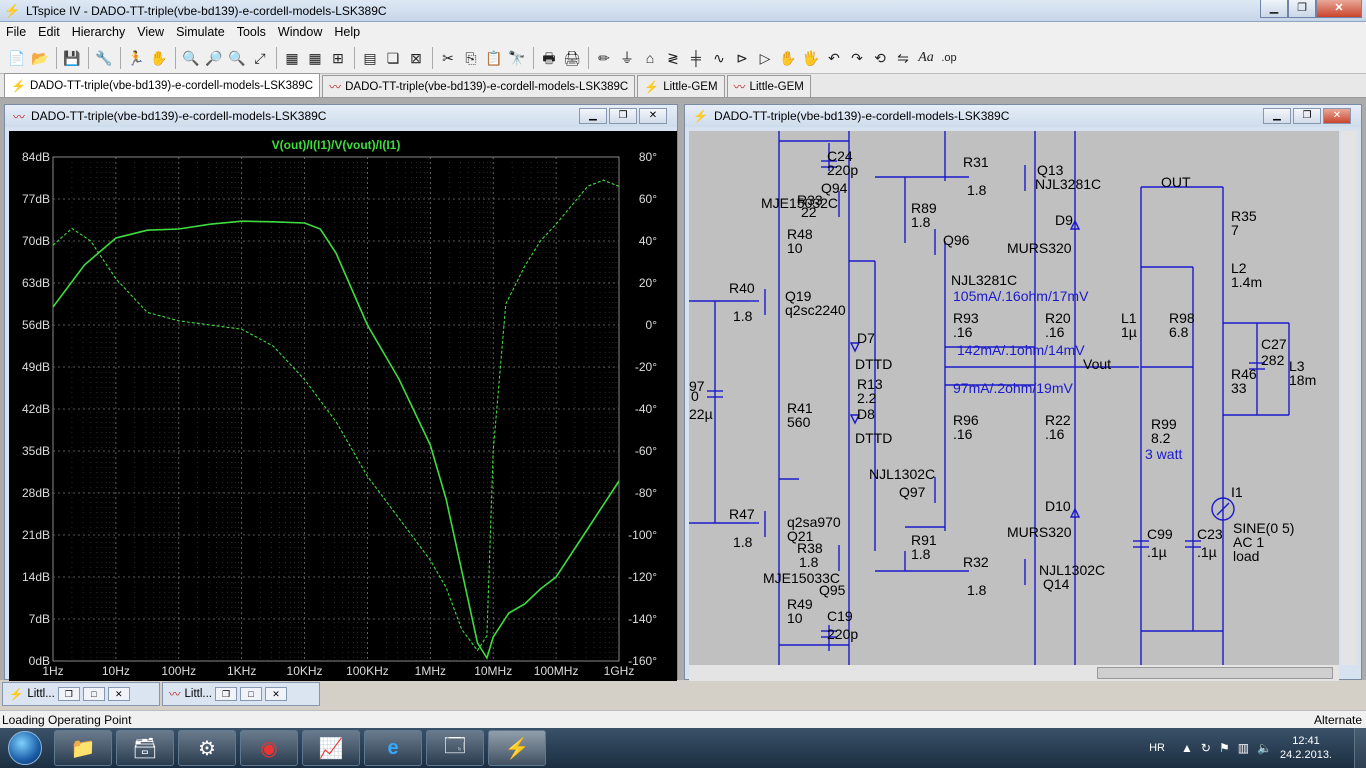 This screenshot has width=1366, height=768. What do you see at coordinates (1056, 584) in the screenshot?
I see `component-label: Q14` at bounding box center [1056, 584].